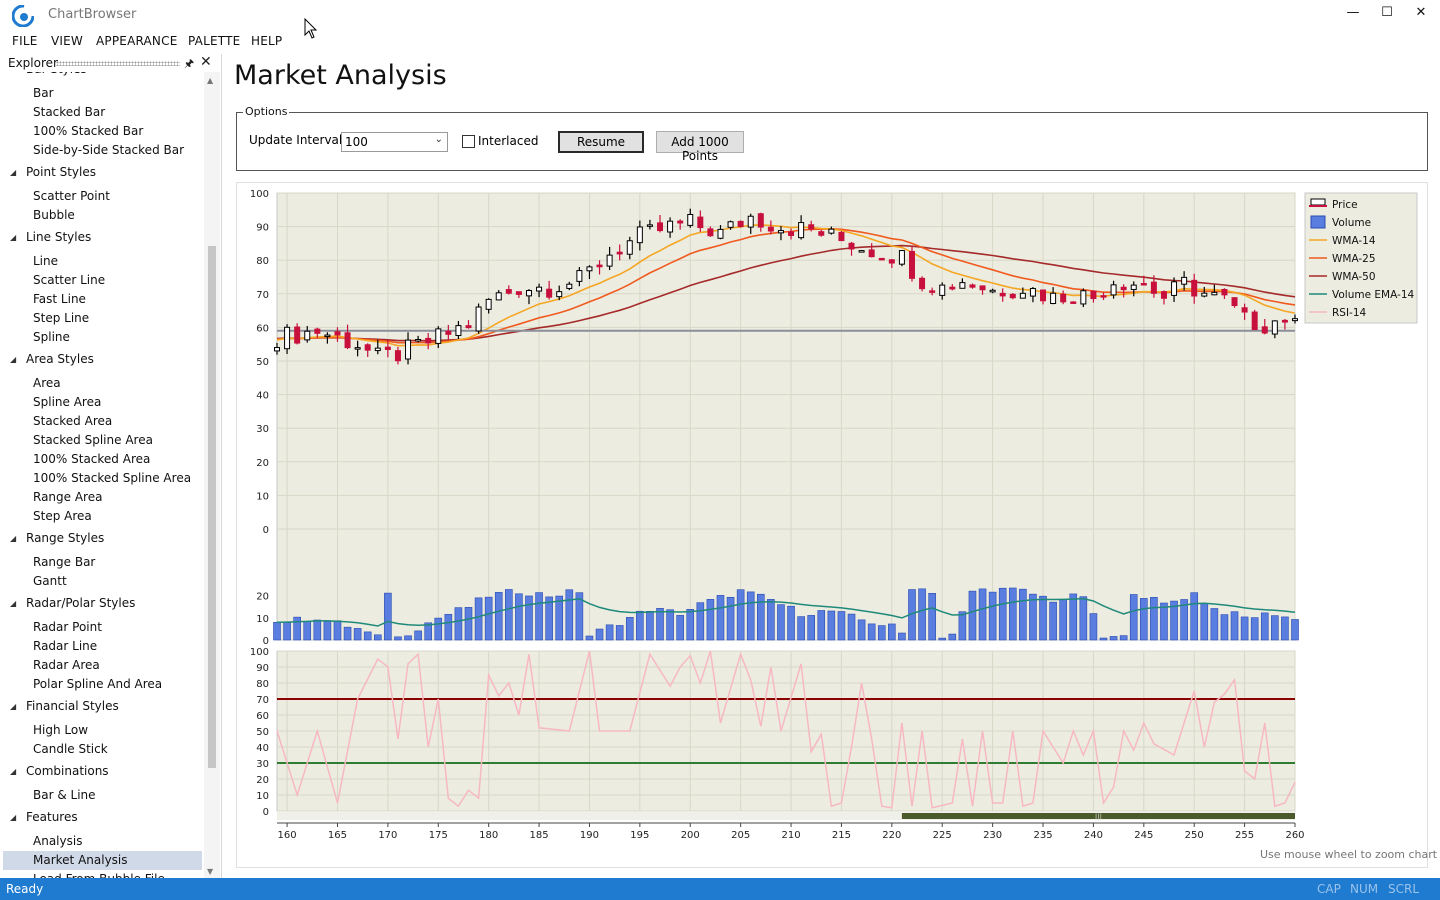  What do you see at coordinates (262, 396) in the screenshot?
I see `price-axis-tick-label: 40` at bounding box center [262, 396].